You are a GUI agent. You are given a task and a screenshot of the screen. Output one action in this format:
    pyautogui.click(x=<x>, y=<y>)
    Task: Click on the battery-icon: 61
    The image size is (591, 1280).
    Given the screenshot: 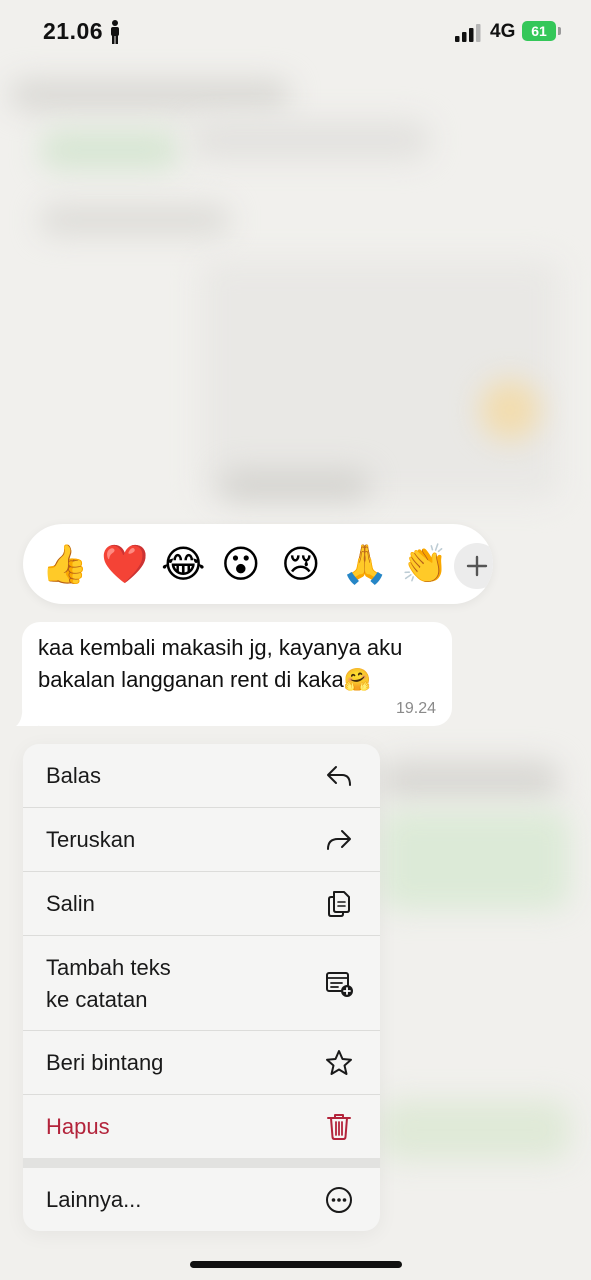 What is the action you would take?
    pyautogui.click(x=539, y=31)
    